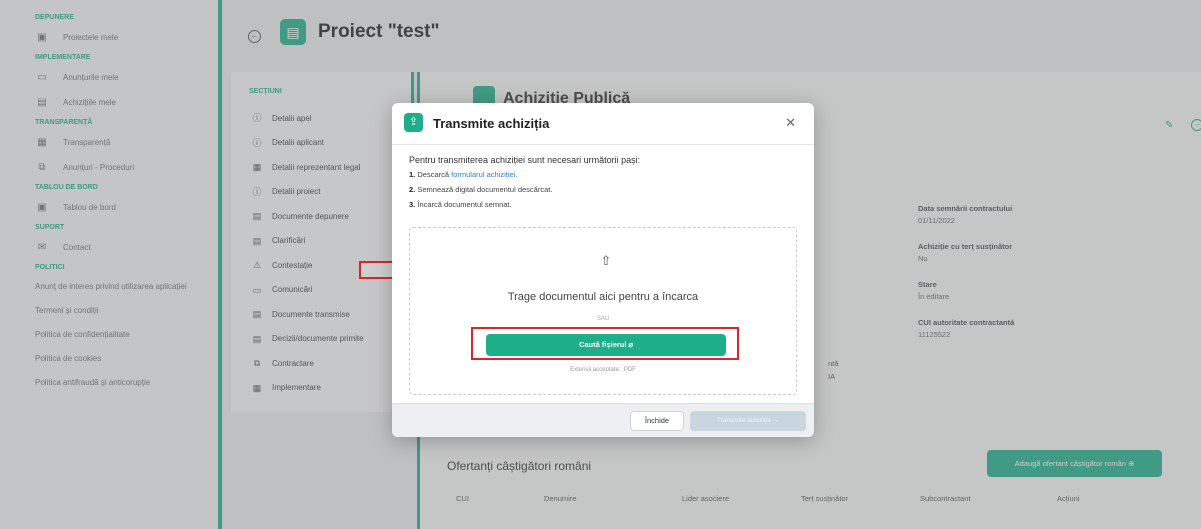 This screenshot has height=529, width=1201. What do you see at coordinates (776, 420) in the screenshot?
I see `arrow-right-icon: →` at bounding box center [776, 420].